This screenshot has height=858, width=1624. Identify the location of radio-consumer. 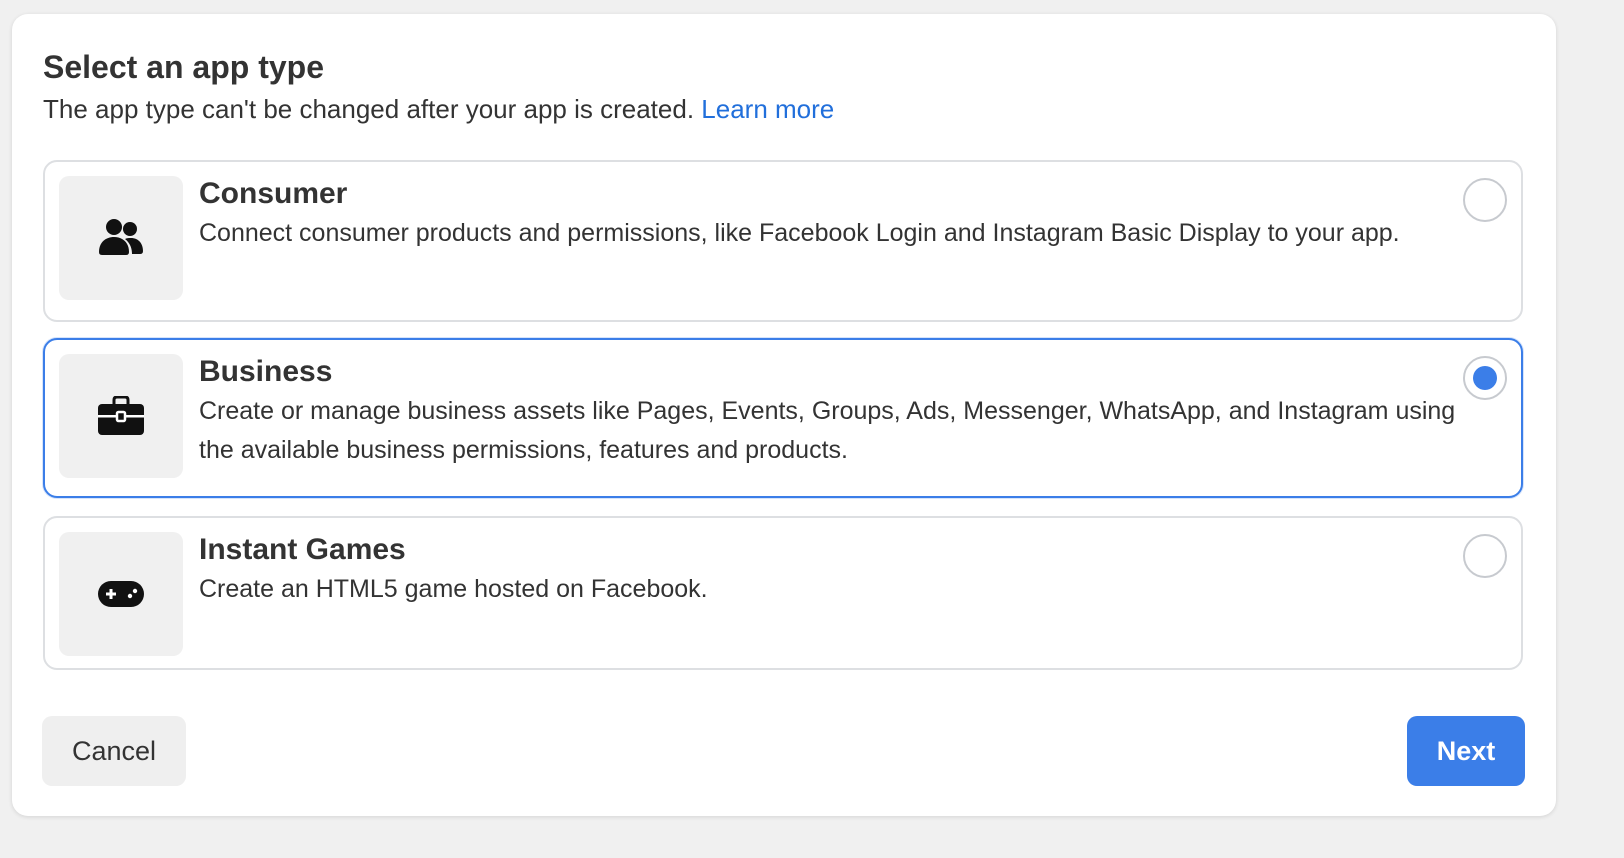
(1485, 200).